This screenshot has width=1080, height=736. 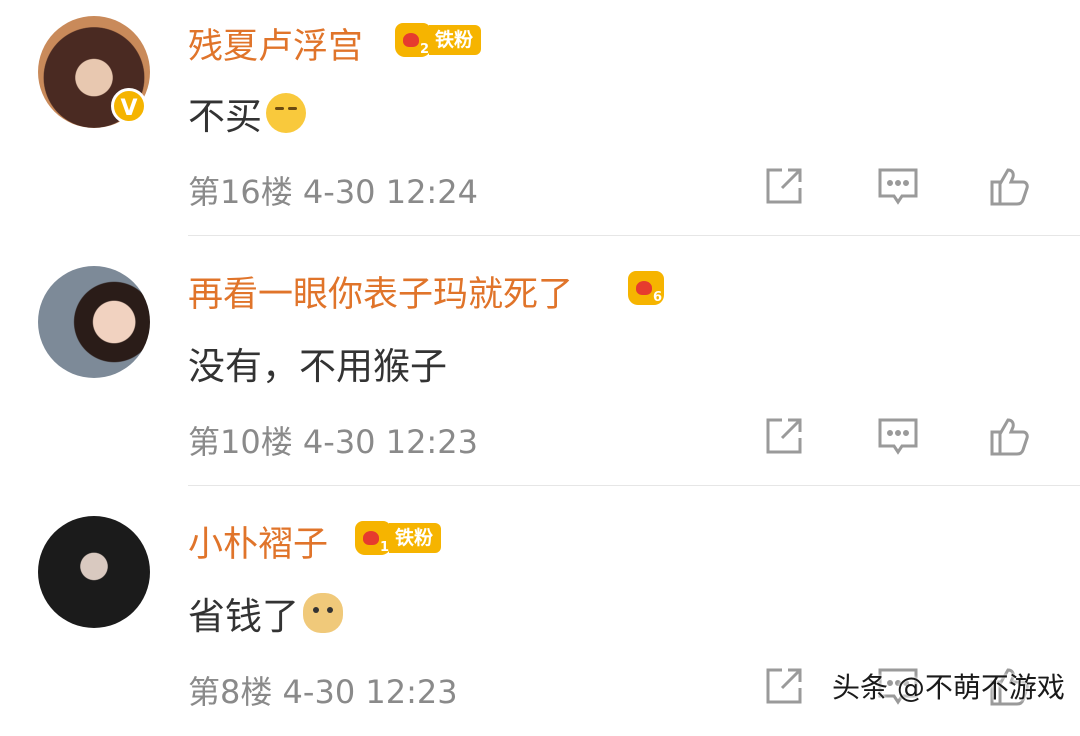 I want to click on timestamp: 4-30 12:24, so click(x=390, y=192).